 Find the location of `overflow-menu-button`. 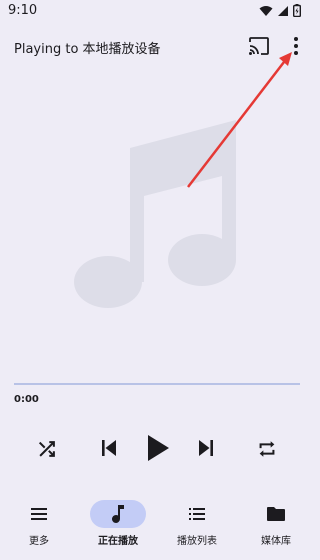

overflow-menu-button is located at coordinates (296, 46).